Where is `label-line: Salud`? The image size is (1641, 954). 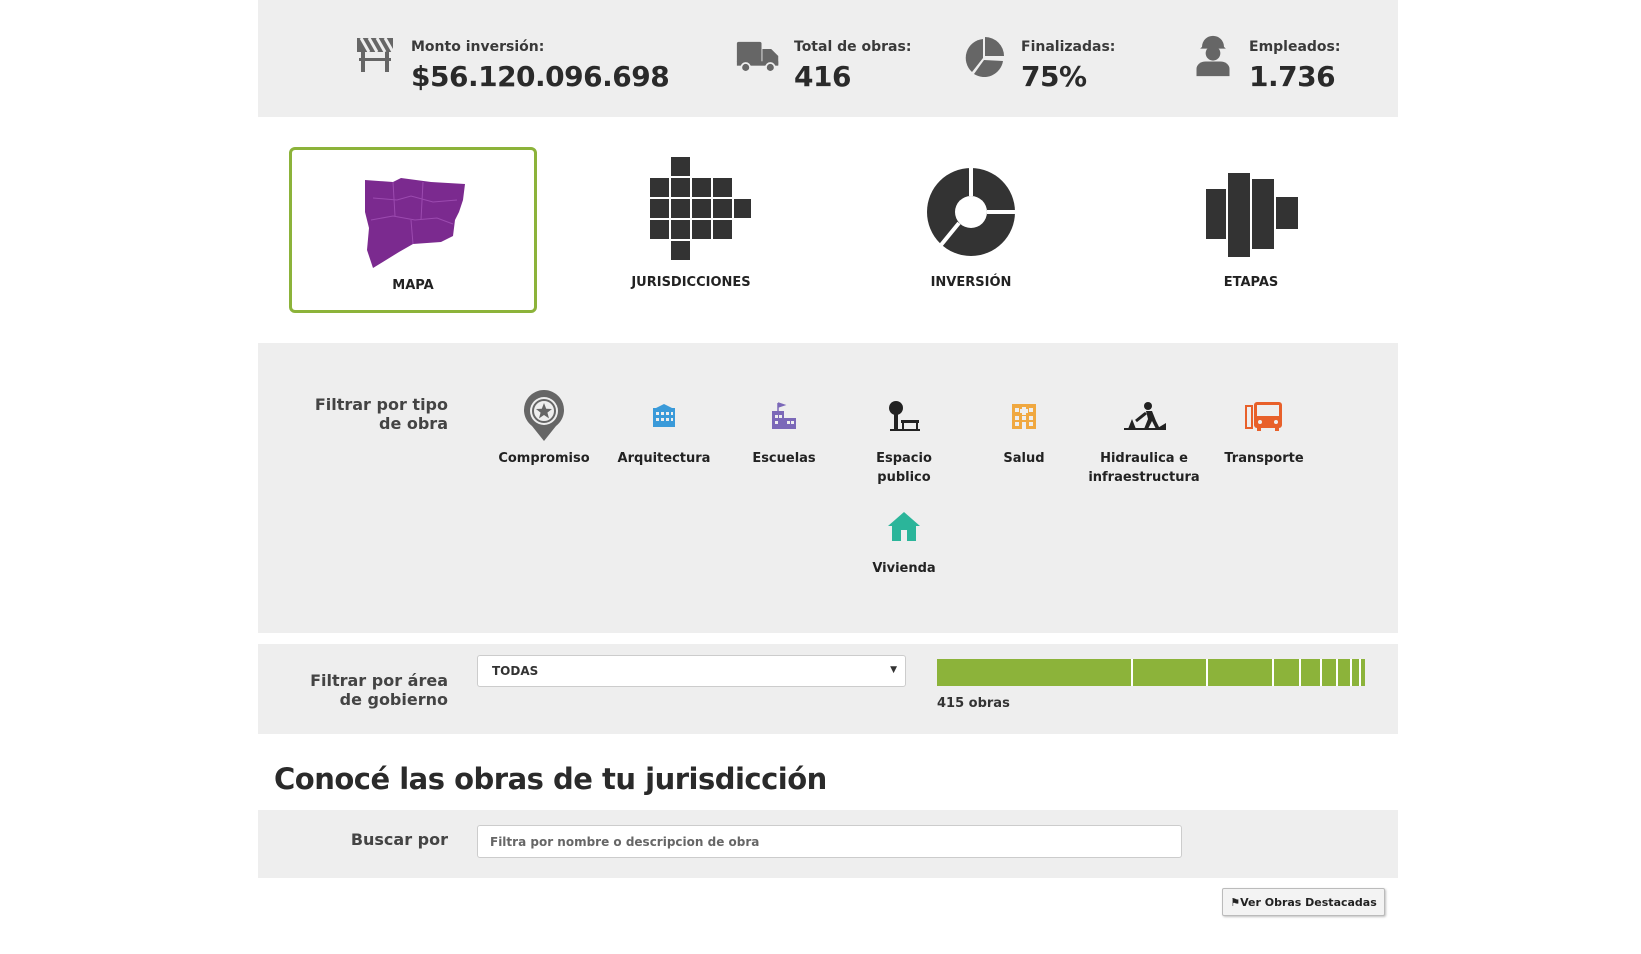 label-line: Salud is located at coordinates (1024, 458).